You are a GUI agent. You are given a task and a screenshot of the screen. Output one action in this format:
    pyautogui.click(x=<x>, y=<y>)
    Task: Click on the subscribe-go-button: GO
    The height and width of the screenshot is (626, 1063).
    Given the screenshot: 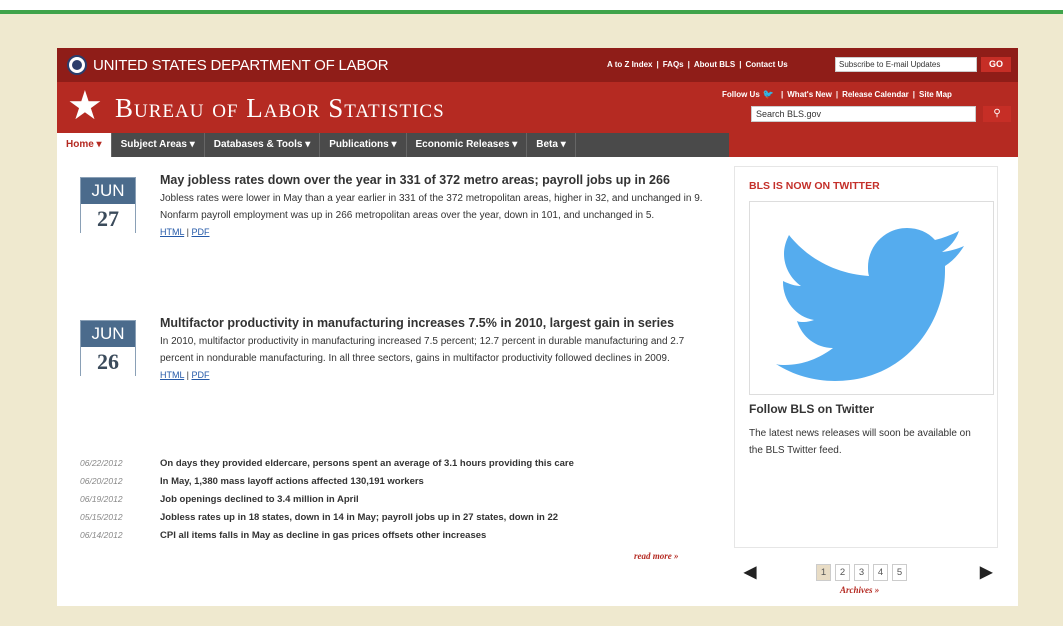 What is the action you would take?
    pyautogui.click(x=996, y=64)
    